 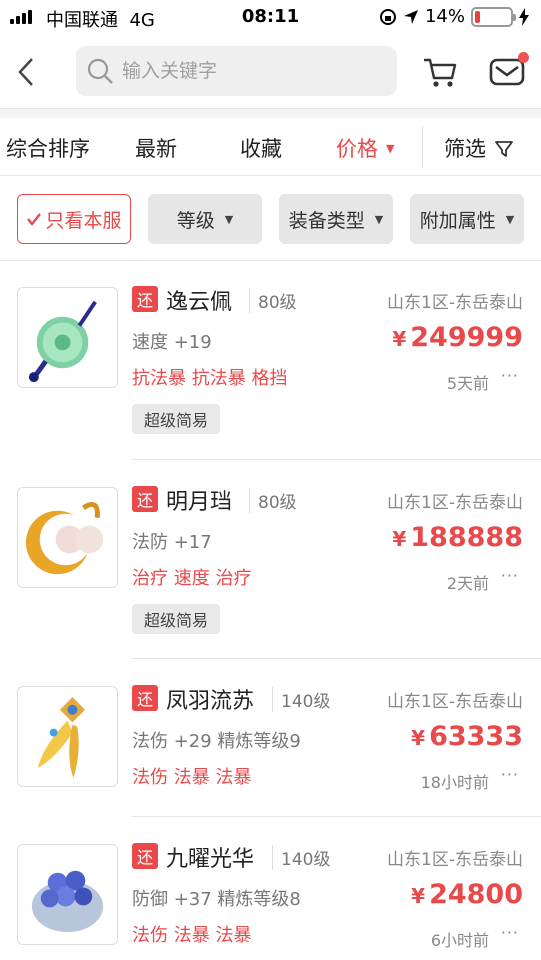 I want to click on search-input, so click(x=247, y=71).